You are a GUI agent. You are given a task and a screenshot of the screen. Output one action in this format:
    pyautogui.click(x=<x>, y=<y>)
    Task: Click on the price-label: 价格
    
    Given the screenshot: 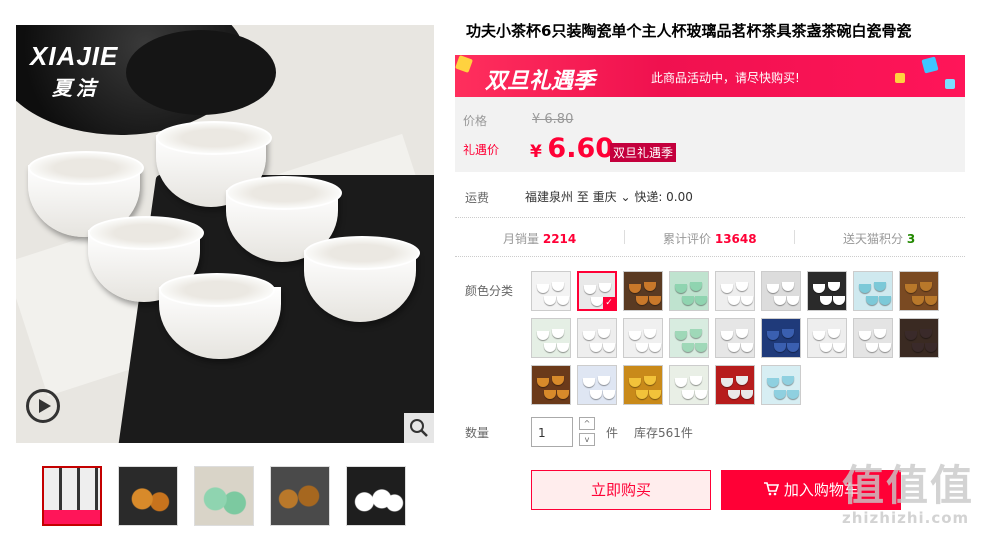 What is the action you would take?
    pyautogui.click(x=475, y=121)
    